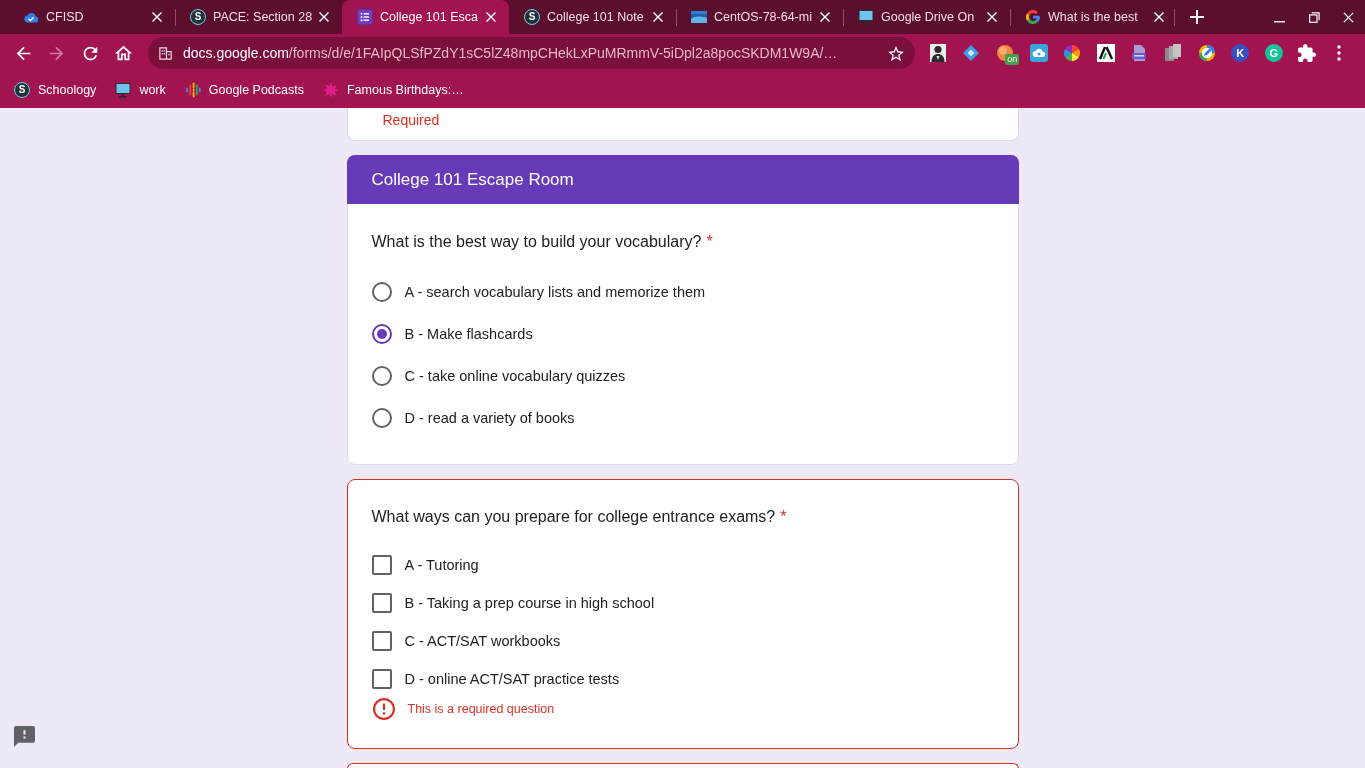  I want to click on cloud-icon, so click(1038, 53).